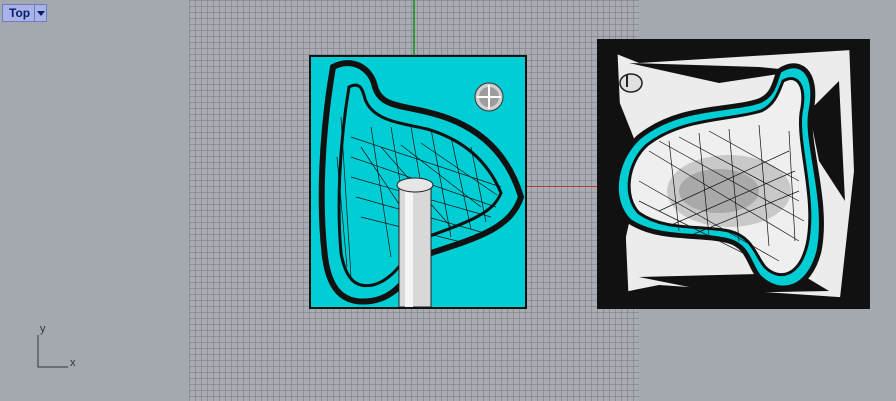 The height and width of the screenshot is (401, 896). What do you see at coordinates (73, 363) in the screenshot?
I see `axis-x-label: x` at bounding box center [73, 363].